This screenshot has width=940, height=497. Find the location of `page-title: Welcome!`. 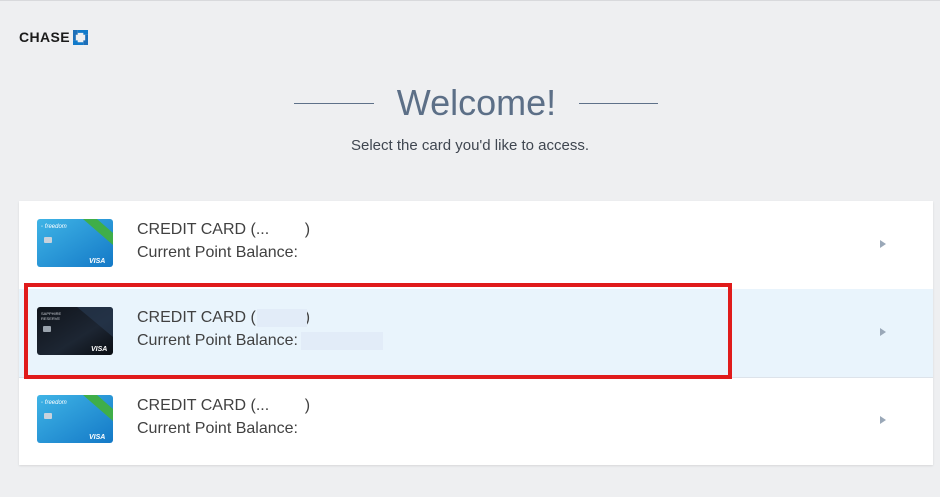

page-title: Welcome! is located at coordinates (476, 102).